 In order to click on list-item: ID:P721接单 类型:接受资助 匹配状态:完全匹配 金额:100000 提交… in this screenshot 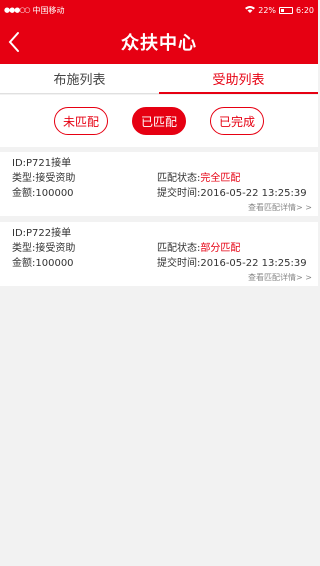, I will do `click(159, 184)`.